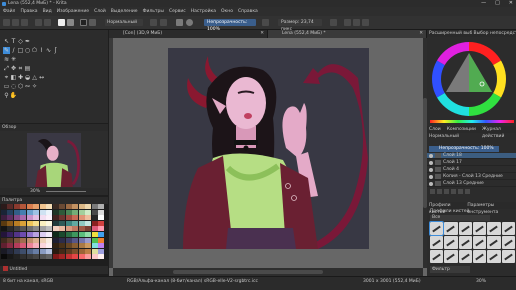  What do you see at coordinates (435, 129) in the screenshot?
I see `tab-layers: Слои` at bounding box center [435, 129].